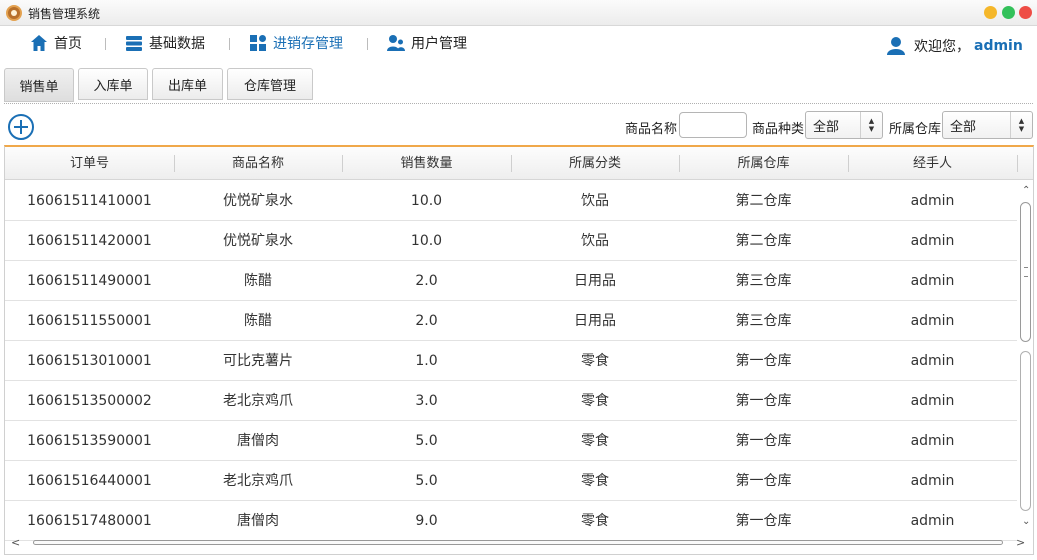 The width and height of the screenshot is (1037, 560). I want to click on nav-label-inventory: 进销存管理, so click(308, 44).